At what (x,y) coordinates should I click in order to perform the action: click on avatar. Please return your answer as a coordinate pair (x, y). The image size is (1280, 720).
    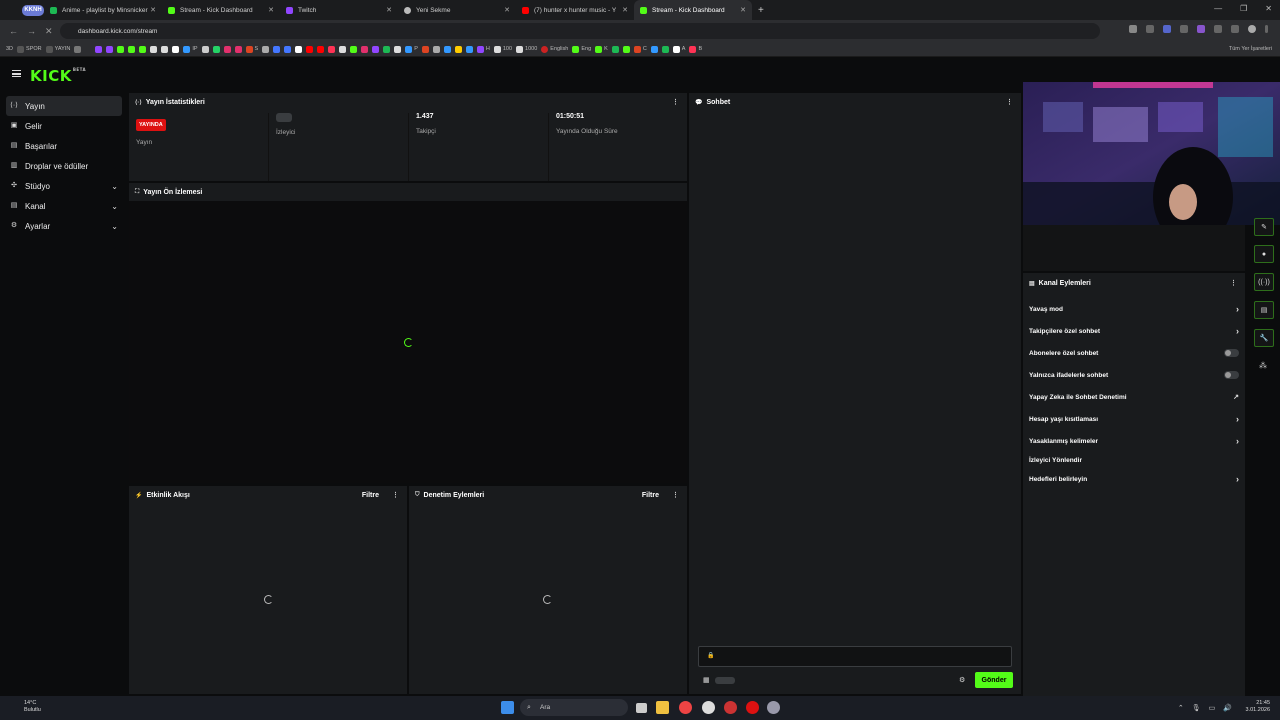
    Looking at the image, I should click on (1252, 29).